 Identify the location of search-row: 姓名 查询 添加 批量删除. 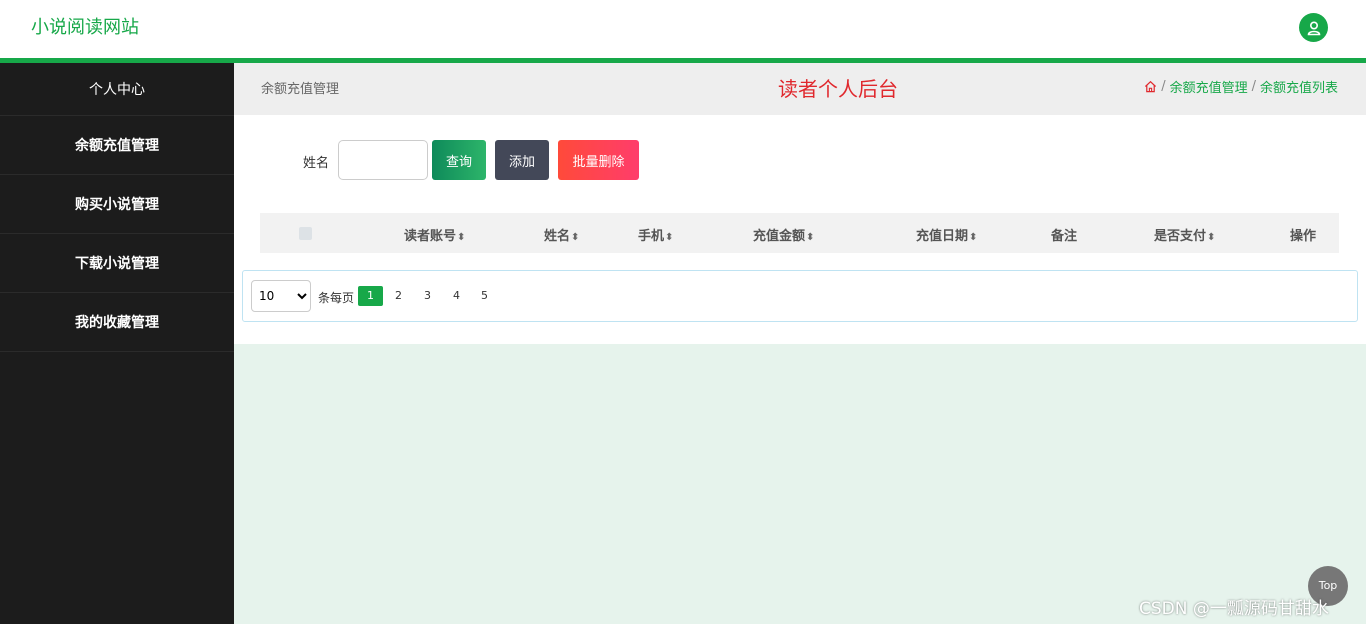
(800, 160).